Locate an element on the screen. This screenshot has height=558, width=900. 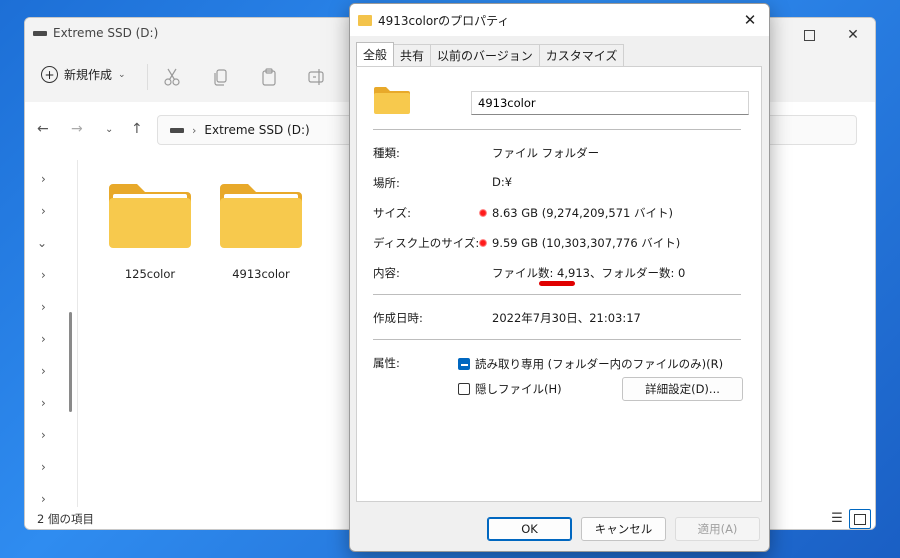
tab-customize: カスタマイズ is located at coordinates (581, 55).